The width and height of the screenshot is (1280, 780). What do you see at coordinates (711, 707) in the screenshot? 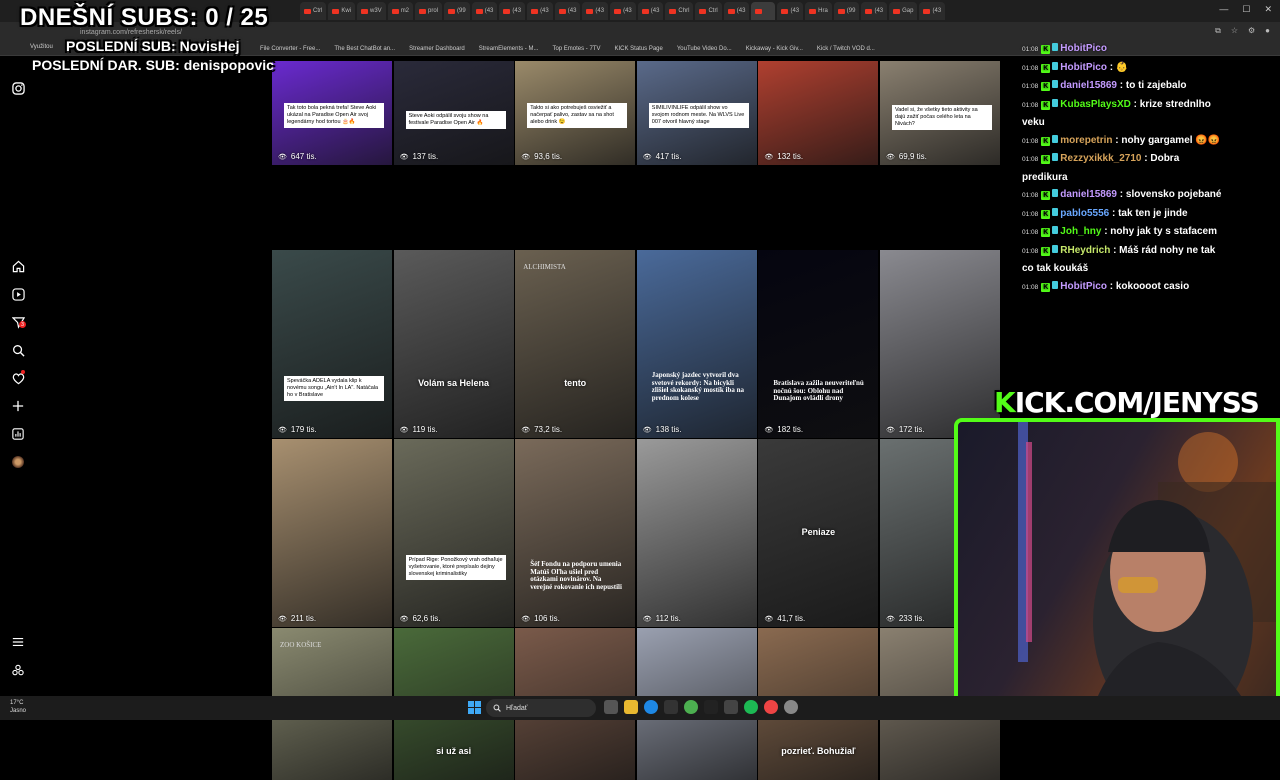
I see `kick-icon` at bounding box center [711, 707].